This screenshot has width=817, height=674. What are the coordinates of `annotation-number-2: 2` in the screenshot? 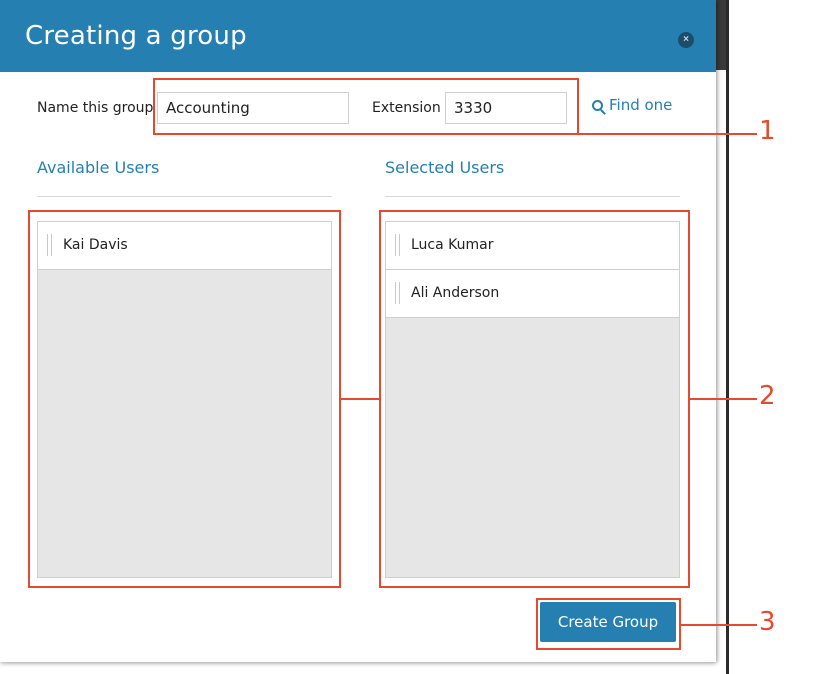 It's located at (767, 396).